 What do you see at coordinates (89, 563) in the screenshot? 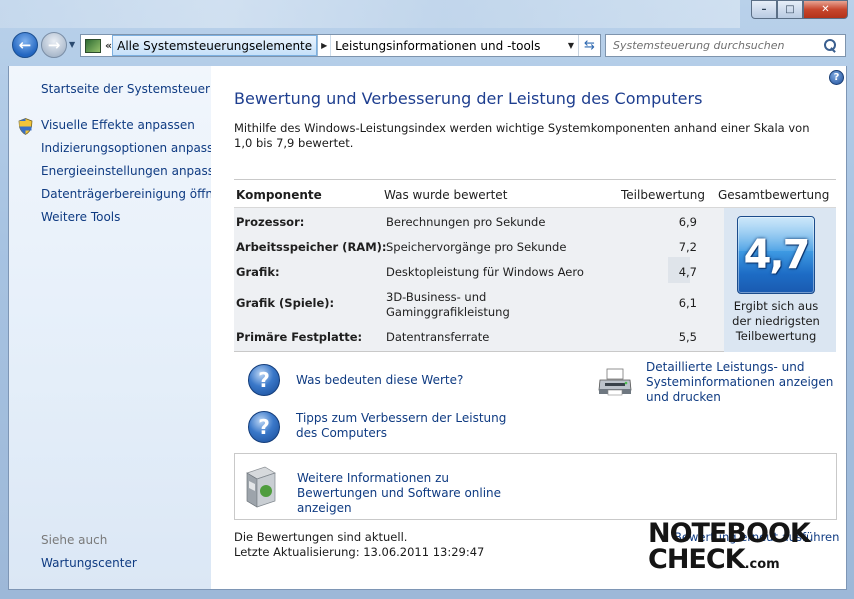
I see `sidebar-item-action-center: Wartungscenter` at bounding box center [89, 563].